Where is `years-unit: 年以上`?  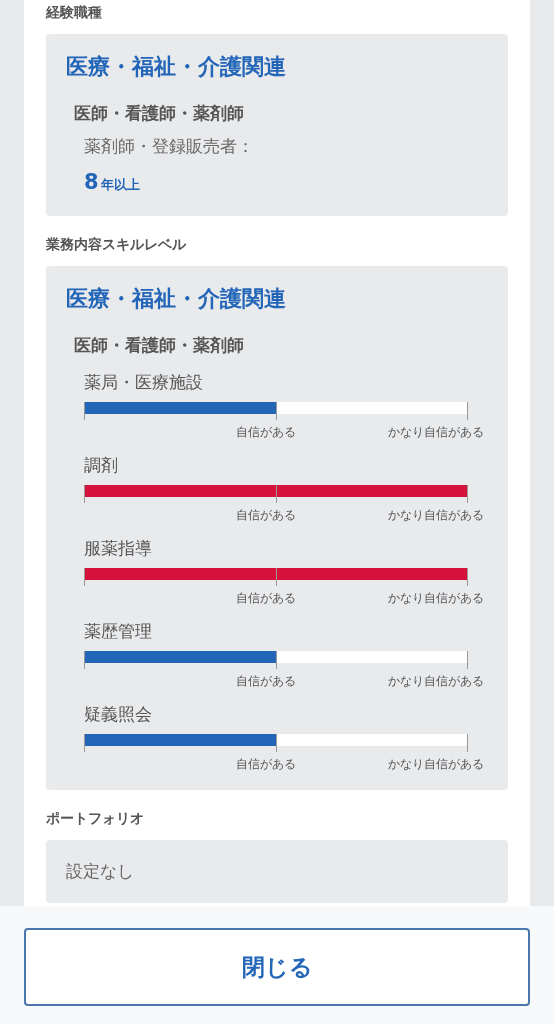 years-unit: 年以上 is located at coordinates (120, 184).